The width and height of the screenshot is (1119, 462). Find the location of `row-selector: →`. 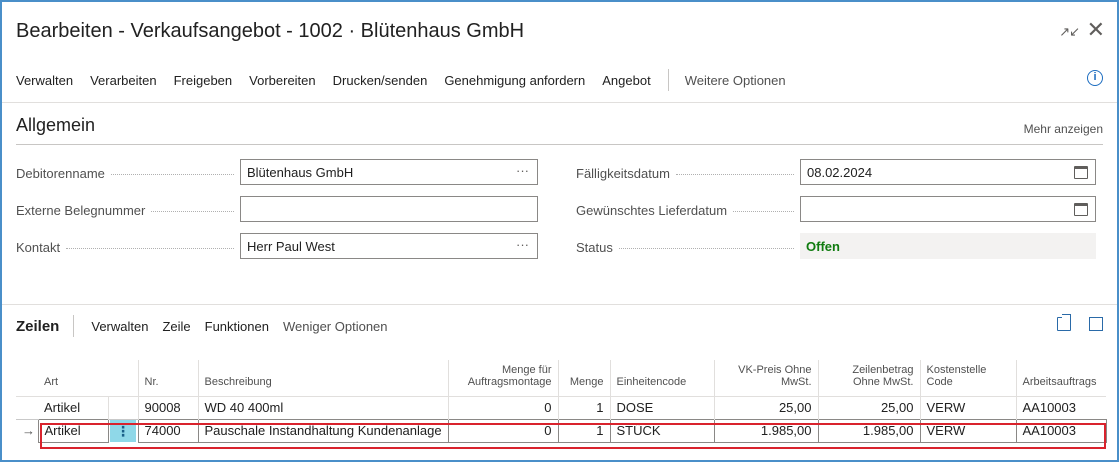

row-selector: → is located at coordinates (27, 430).